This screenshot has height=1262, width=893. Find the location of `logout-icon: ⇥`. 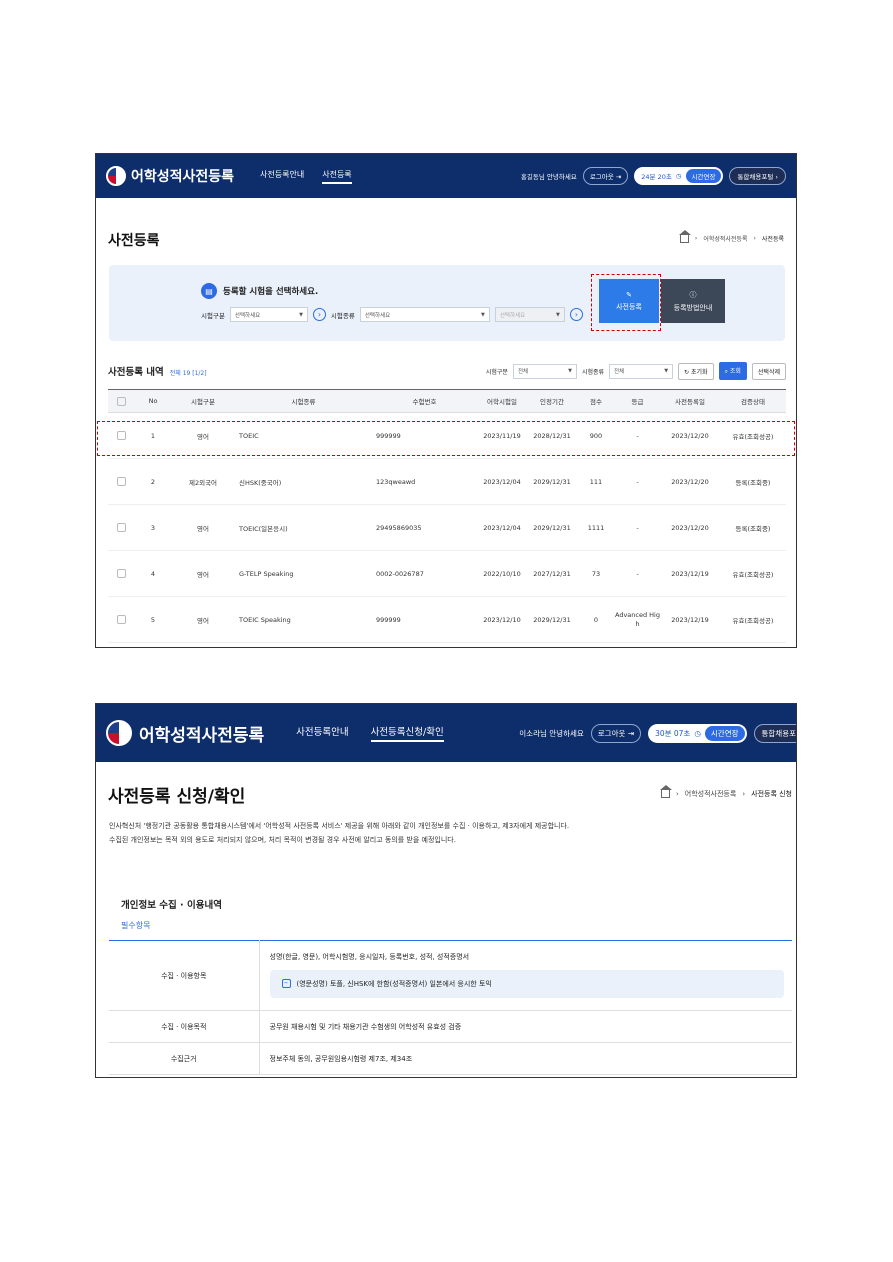

logout-icon: ⇥ is located at coordinates (631, 733).